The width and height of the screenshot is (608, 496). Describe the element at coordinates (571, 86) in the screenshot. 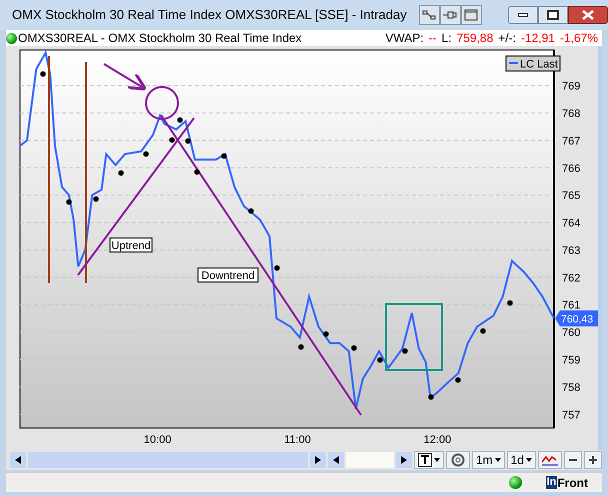

I see `y-axis-label: 769` at that location.